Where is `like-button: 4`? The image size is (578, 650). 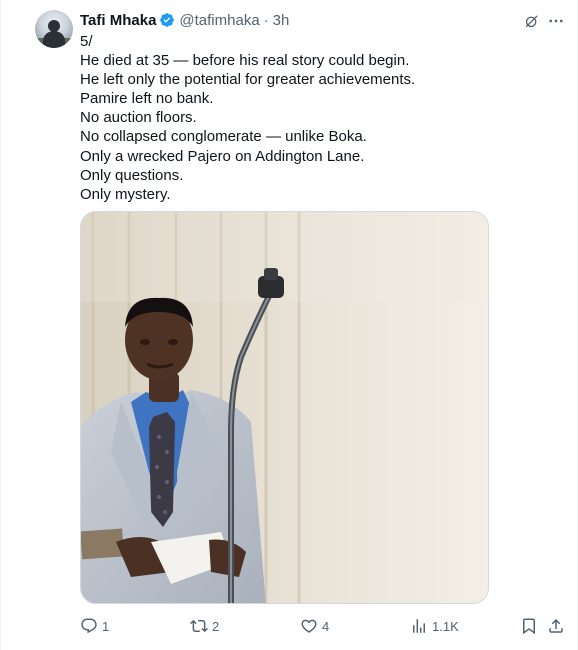 like-button: 4 is located at coordinates (314, 626).